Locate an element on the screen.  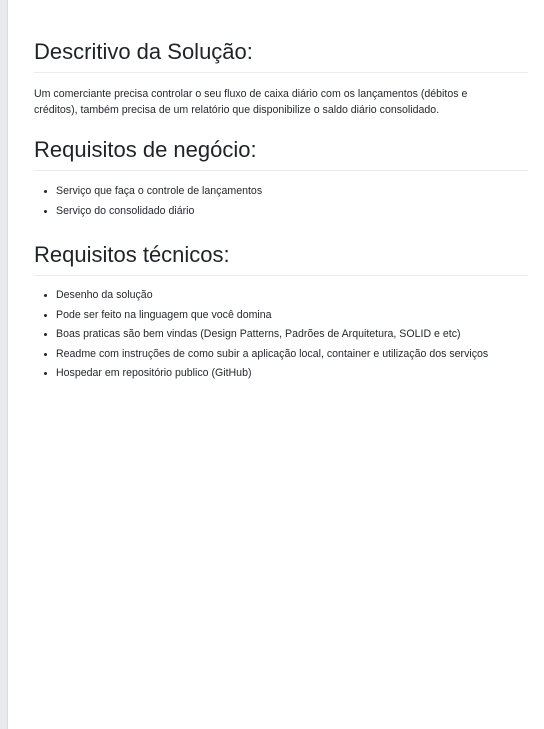
list-item: Hospedar em repositório publico (GitHub) is located at coordinates (292, 374).